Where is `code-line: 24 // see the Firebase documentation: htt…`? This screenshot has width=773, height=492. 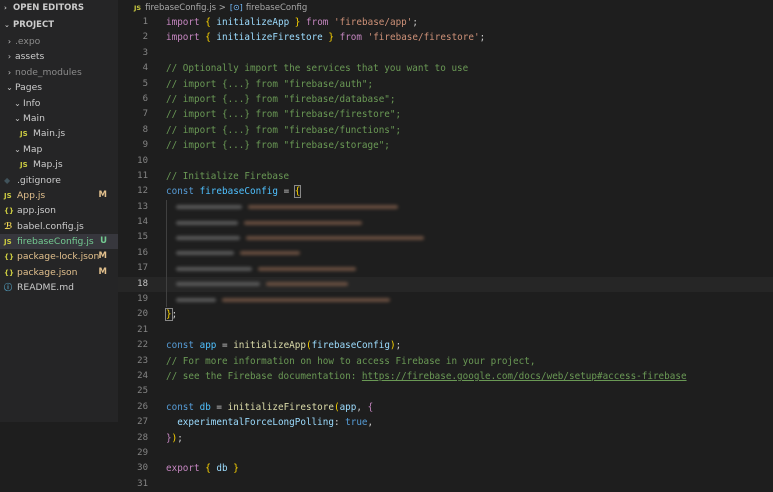 code-line: 24 // see the Firebase documentation: htt… is located at coordinates (445, 376).